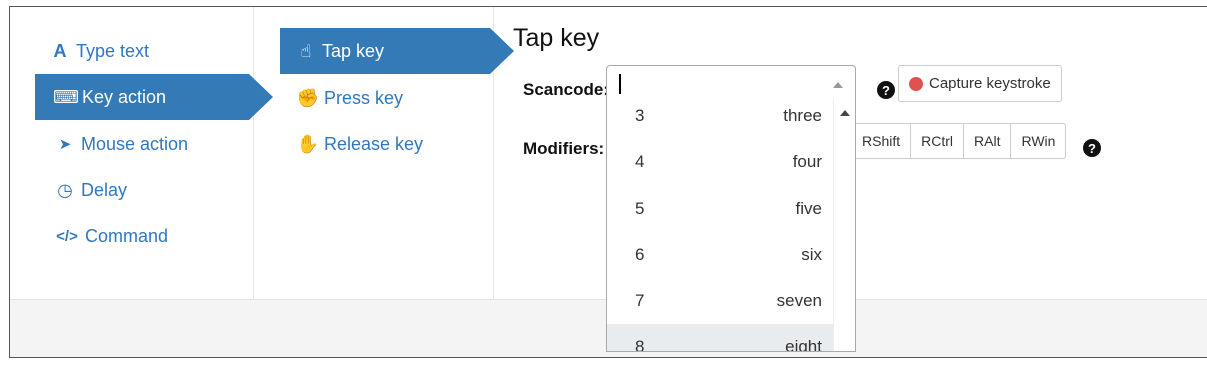 Image resolution: width=1207 pixels, height=373 pixels. I want to click on option-name: five, so click(808, 208).